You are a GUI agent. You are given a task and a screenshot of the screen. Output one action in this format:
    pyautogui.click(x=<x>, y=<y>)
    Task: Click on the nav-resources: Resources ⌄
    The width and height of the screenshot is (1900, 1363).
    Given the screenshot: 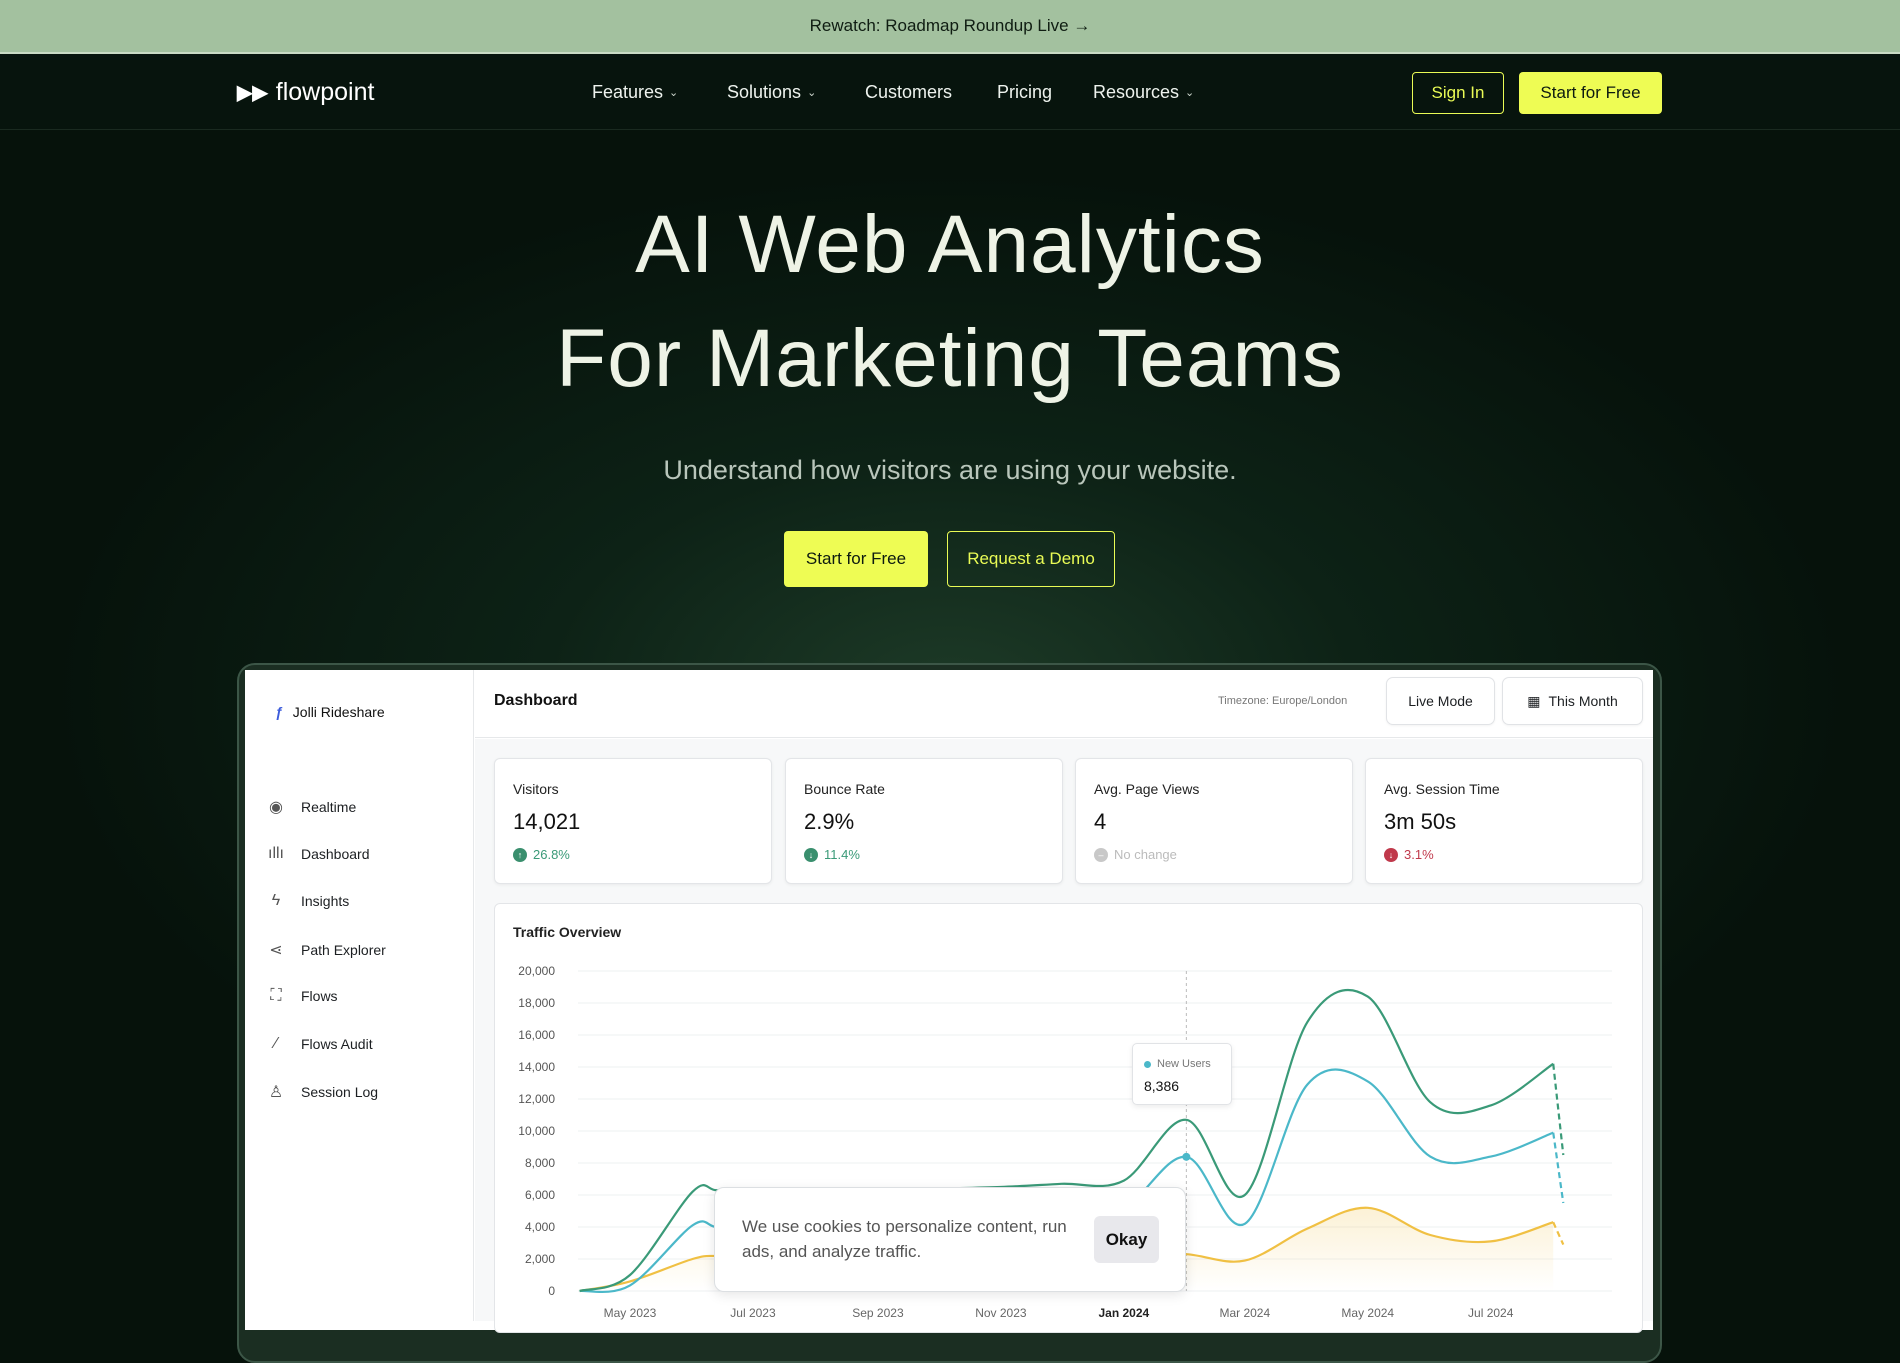 What is the action you would take?
    pyautogui.click(x=1143, y=92)
    